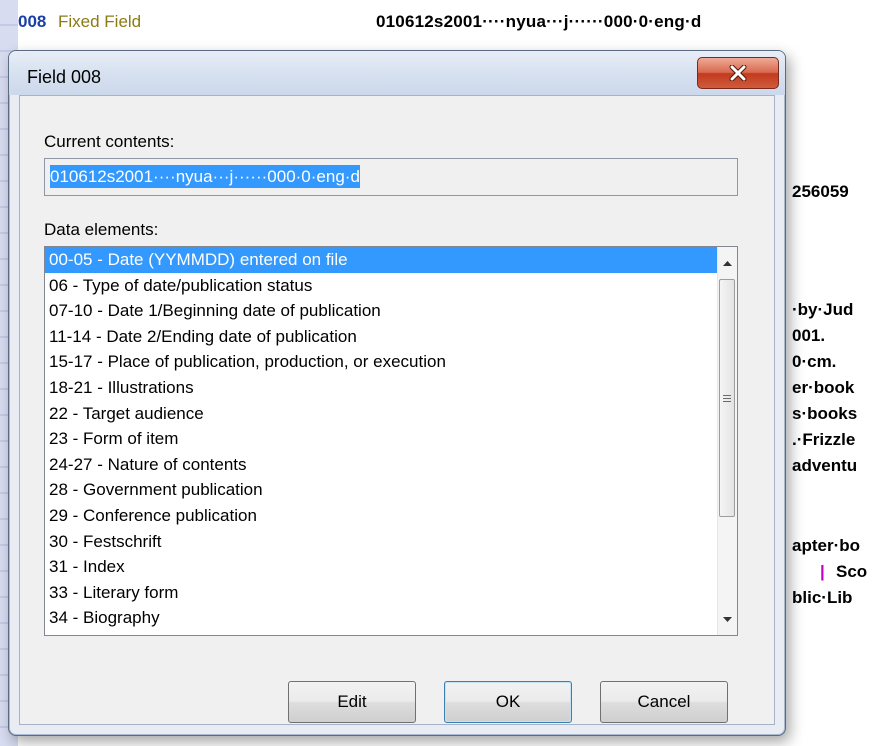 The image size is (890, 746). I want to click on data-element-item: 00-05 - Date (YYMMDD) entered on file, so click(381, 260).